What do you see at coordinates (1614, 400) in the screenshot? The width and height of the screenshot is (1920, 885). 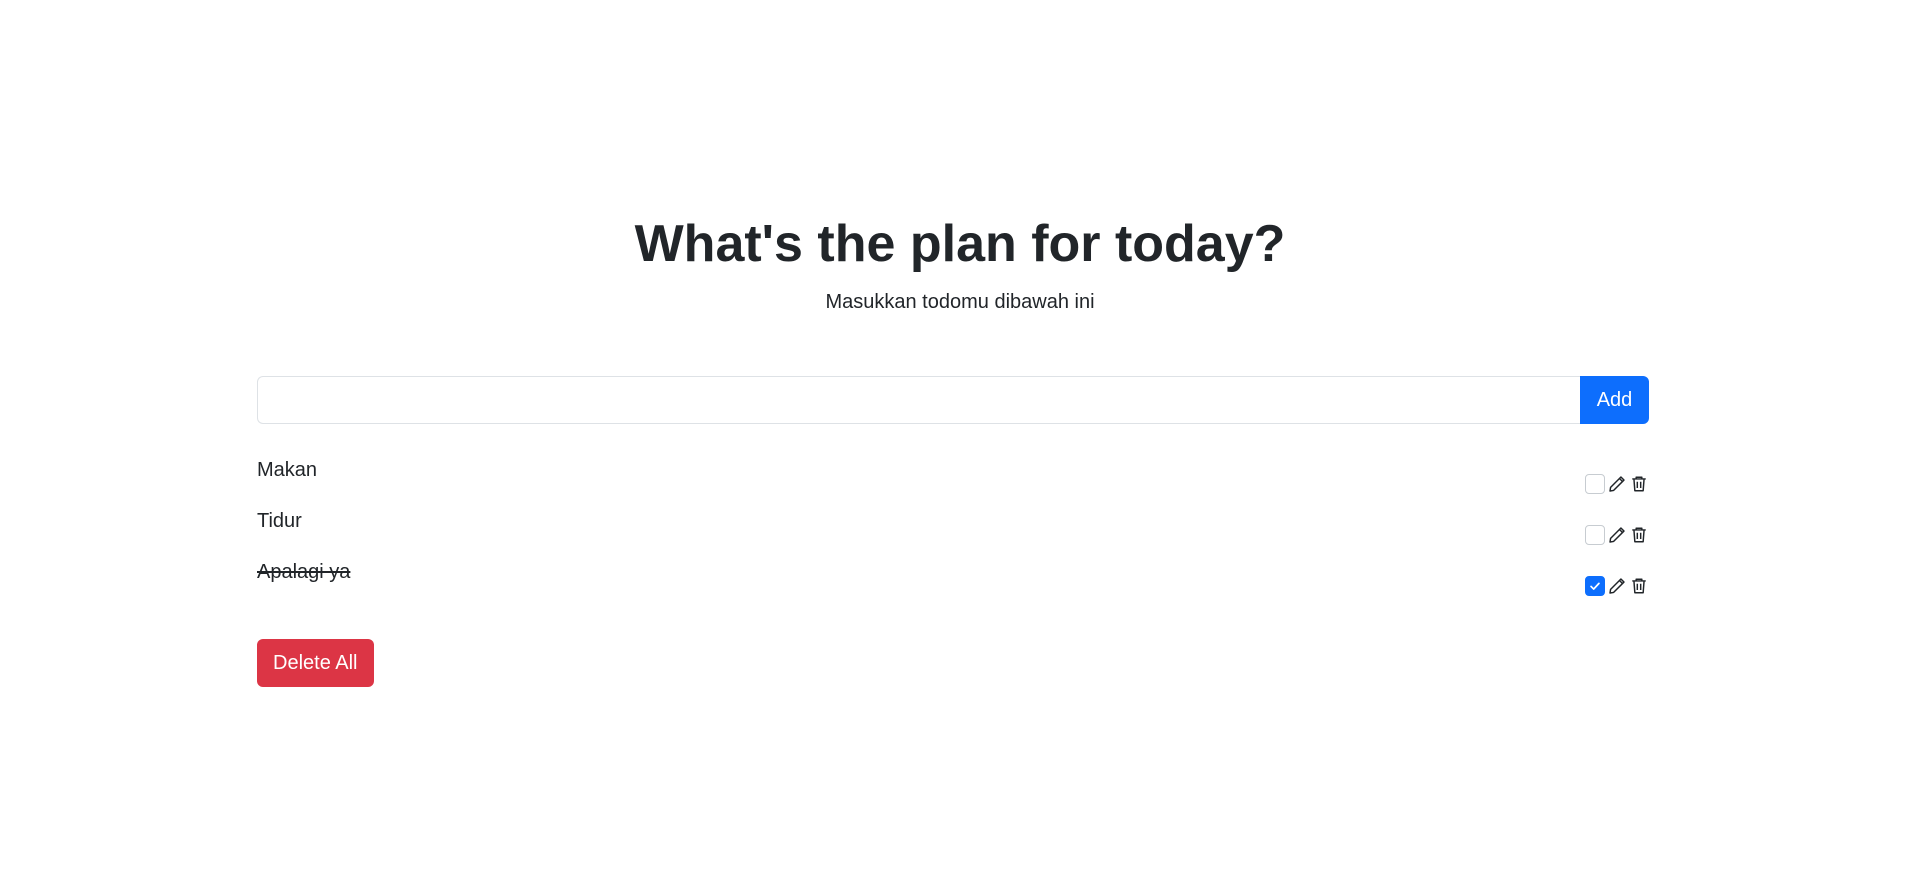 I see `add-button: Add` at bounding box center [1614, 400].